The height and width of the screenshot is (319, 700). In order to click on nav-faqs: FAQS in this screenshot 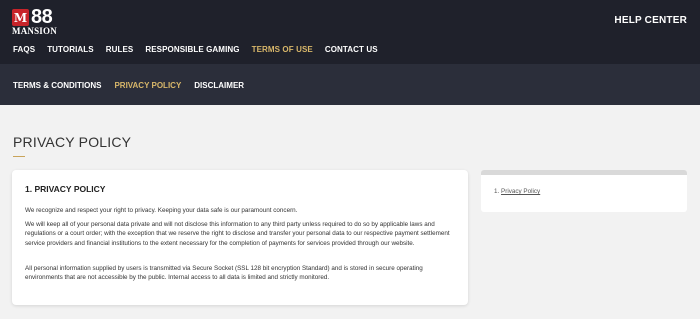, I will do `click(24, 49)`.